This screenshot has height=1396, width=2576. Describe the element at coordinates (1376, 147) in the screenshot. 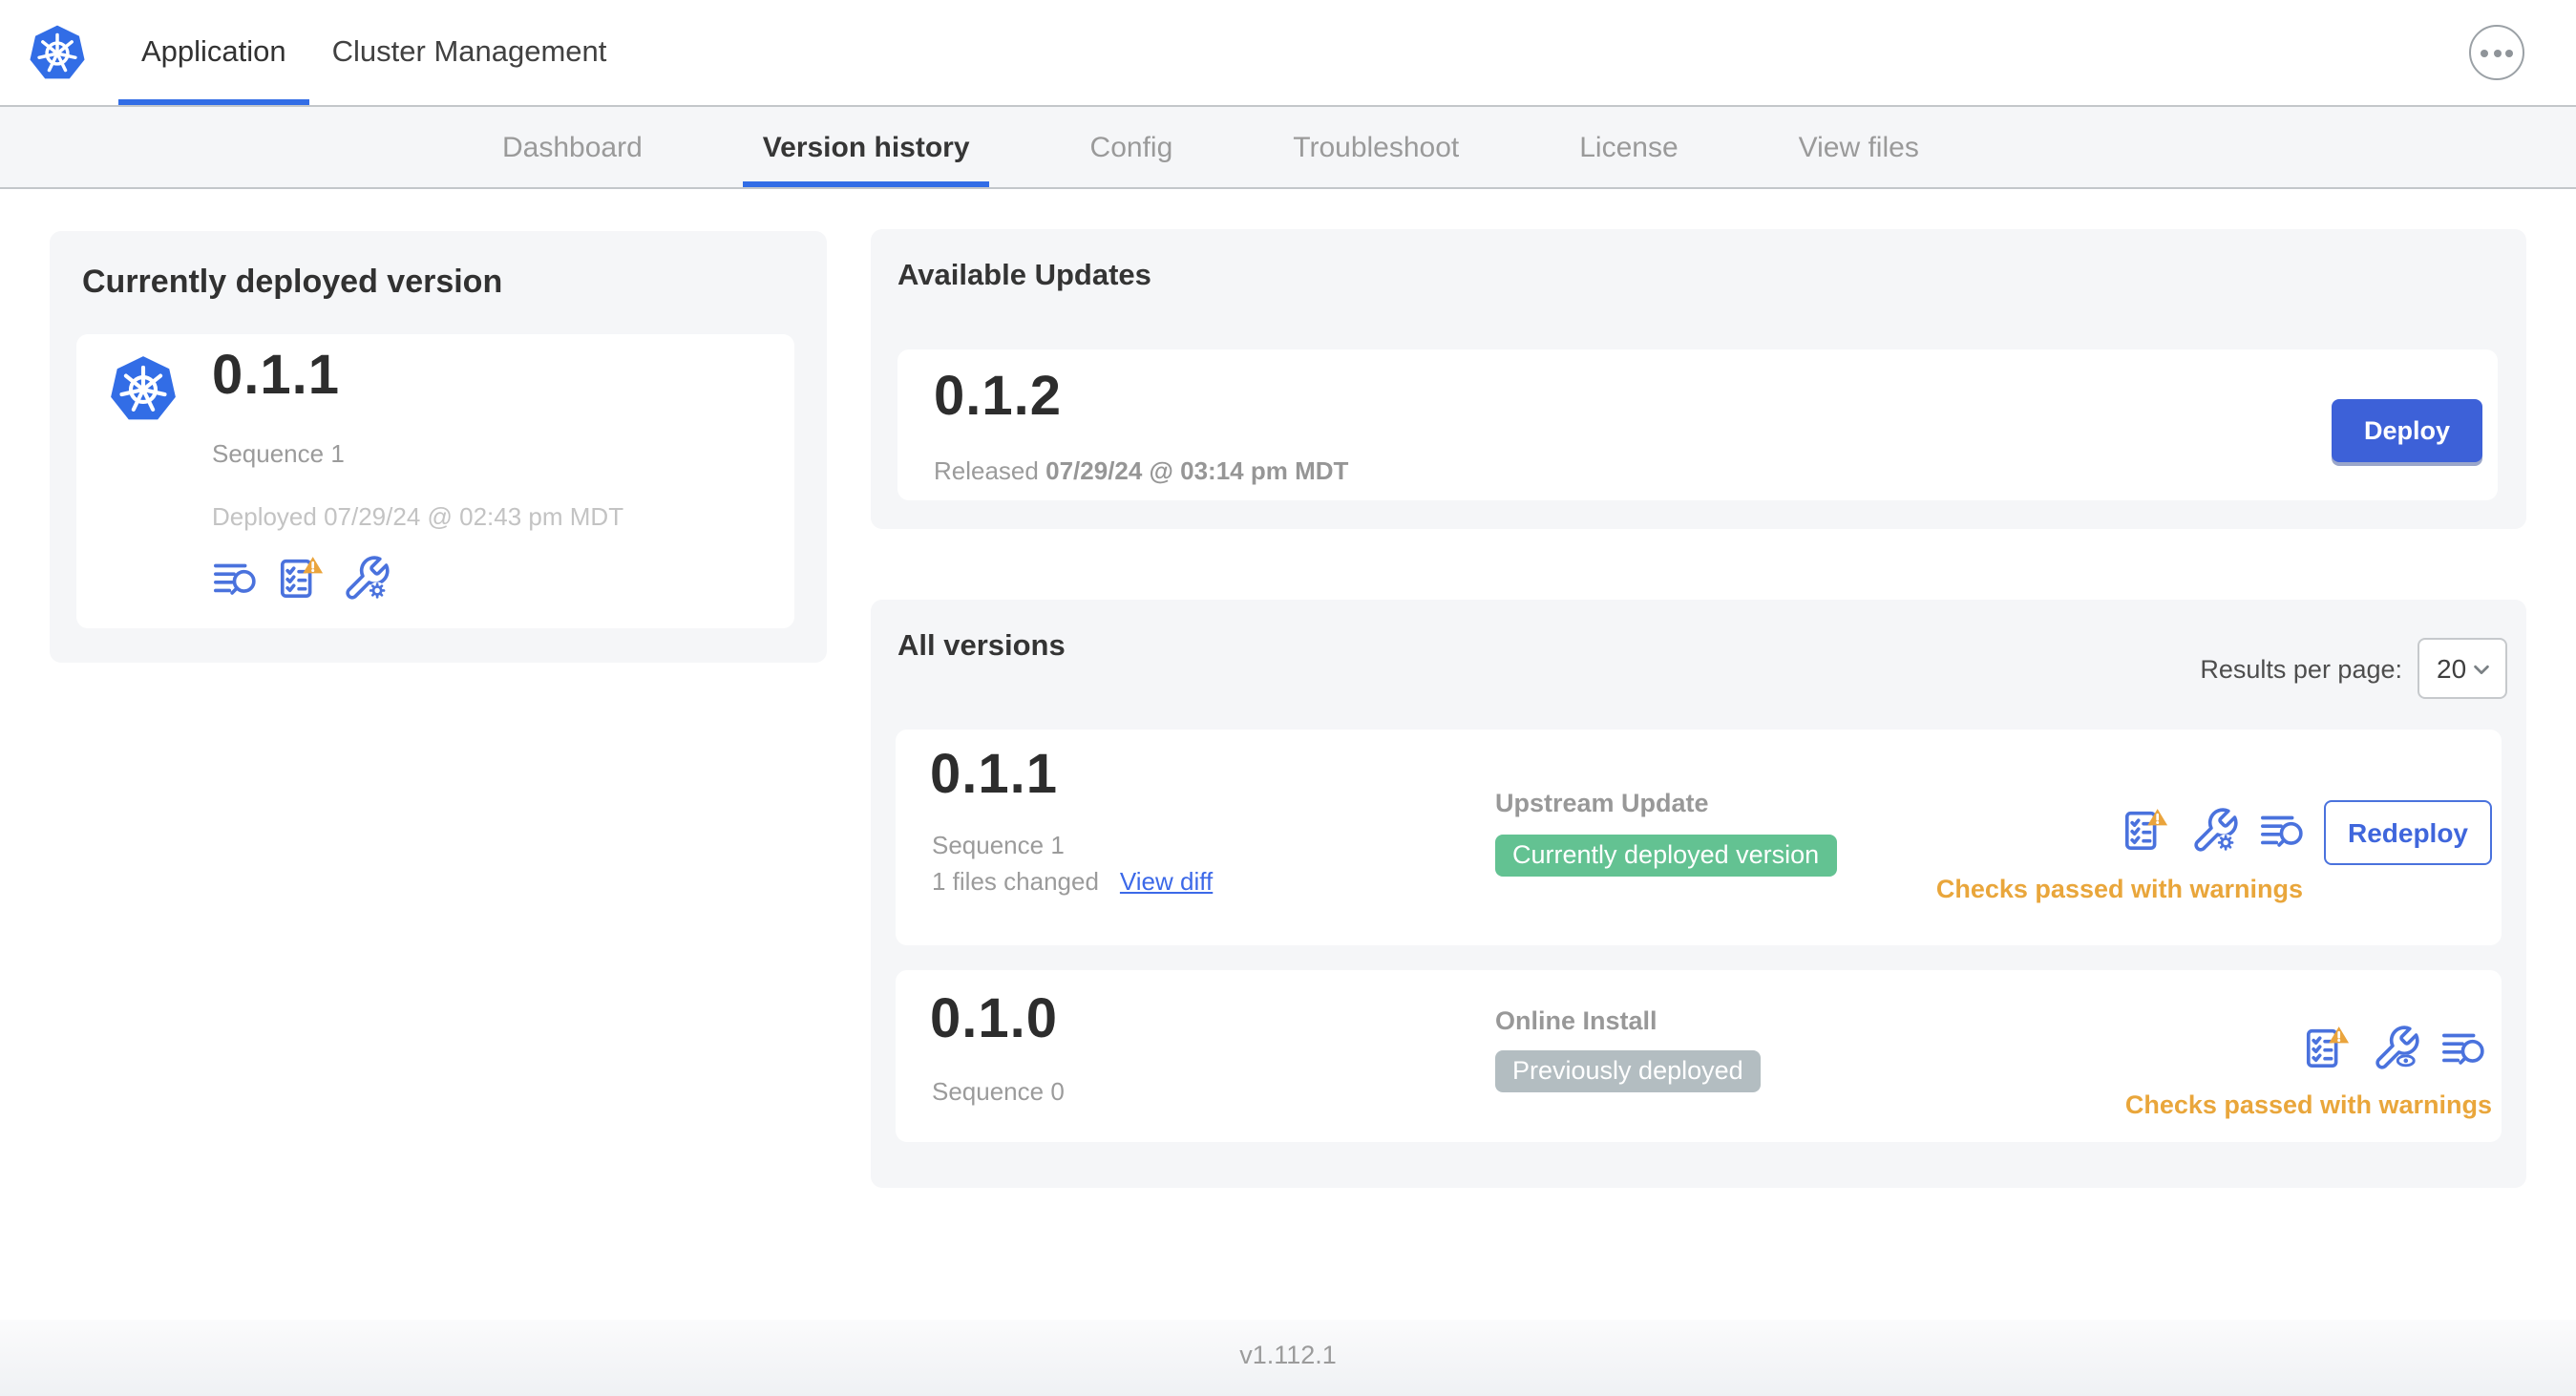

I see `tab-troubleshoot: Troubleshoot` at that location.